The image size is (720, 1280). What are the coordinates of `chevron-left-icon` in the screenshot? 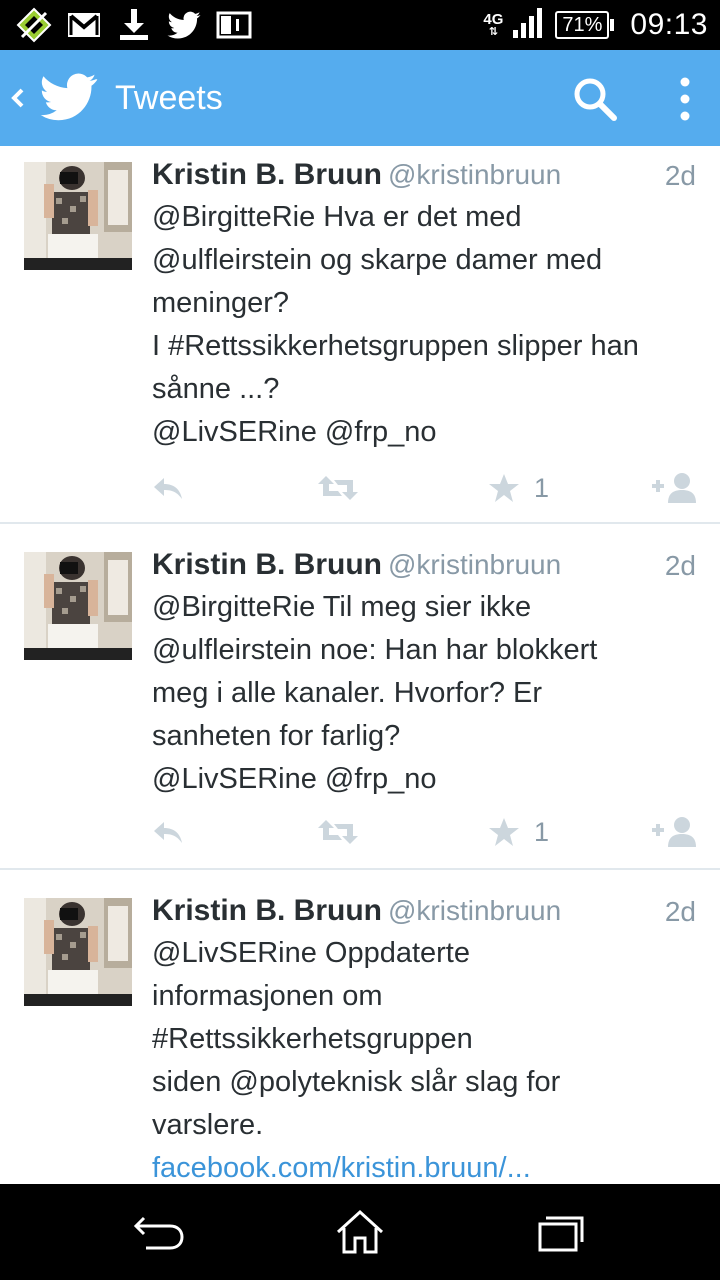 It's located at (17, 98).